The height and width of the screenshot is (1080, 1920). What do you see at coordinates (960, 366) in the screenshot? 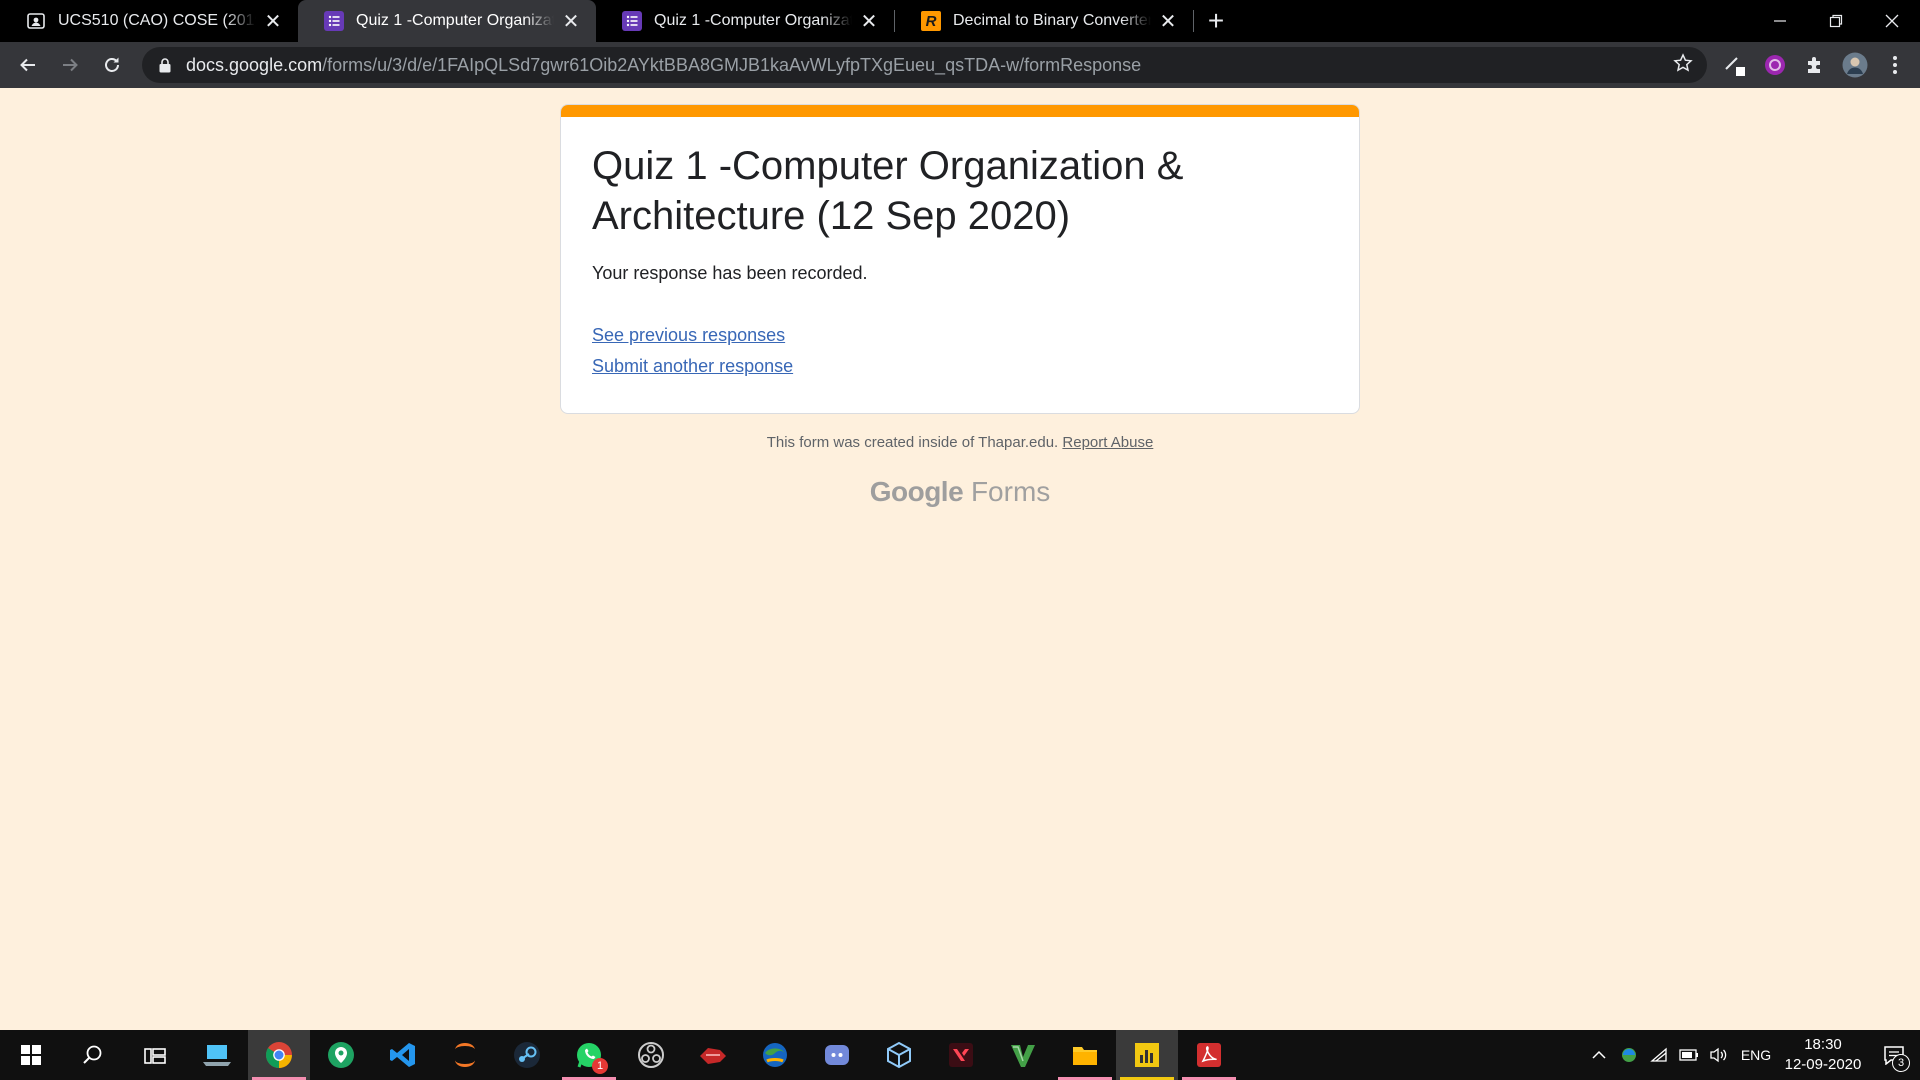
I see `submit-another-response-link: Submit another response` at bounding box center [960, 366].